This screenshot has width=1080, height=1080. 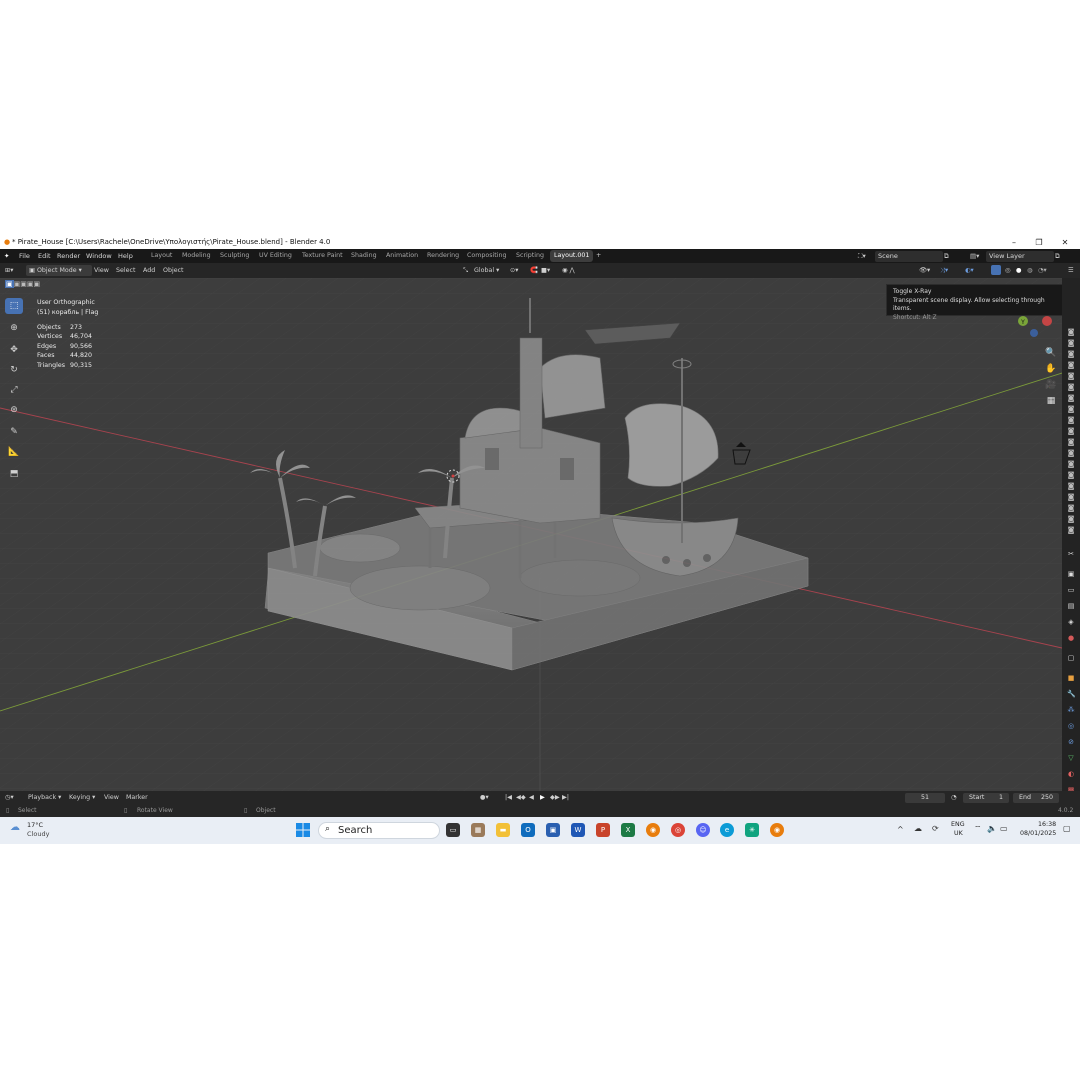 What do you see at coordinates (275, 256) in the screenshot?
I see `tab-uv-editing: UV Editing` at bounding box center [275, 256].